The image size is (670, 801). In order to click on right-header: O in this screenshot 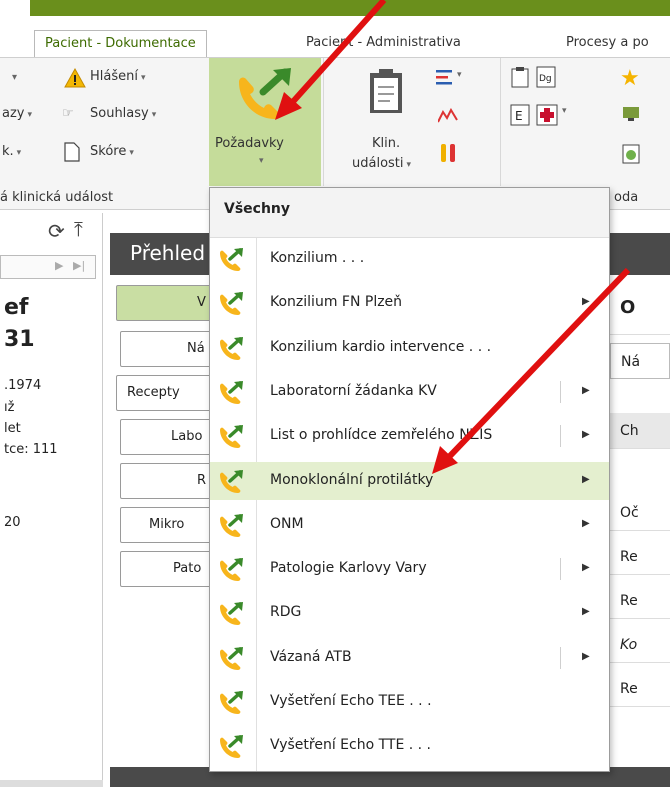, I will do `click(640, 308)`.